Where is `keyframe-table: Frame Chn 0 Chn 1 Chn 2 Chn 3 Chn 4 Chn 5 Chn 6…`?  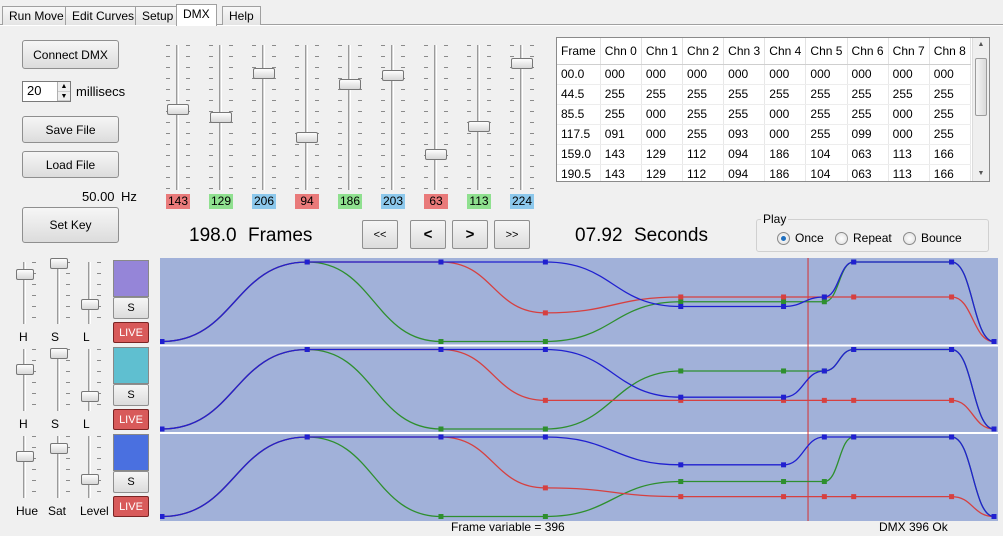 keyframe-table: Frame Chn 0 Chn 1 Chn 2 Chn 3 Chn 4 Chn 5 Chn 6… is located at coordinates (773, 109).